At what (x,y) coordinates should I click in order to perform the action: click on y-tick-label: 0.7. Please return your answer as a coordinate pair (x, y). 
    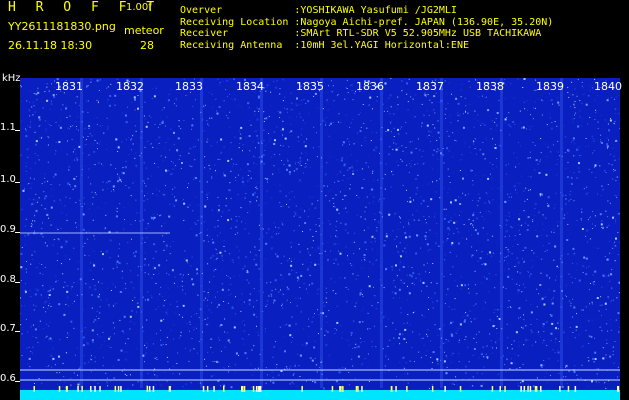
    Looking at the image, I should click on (8, 328).